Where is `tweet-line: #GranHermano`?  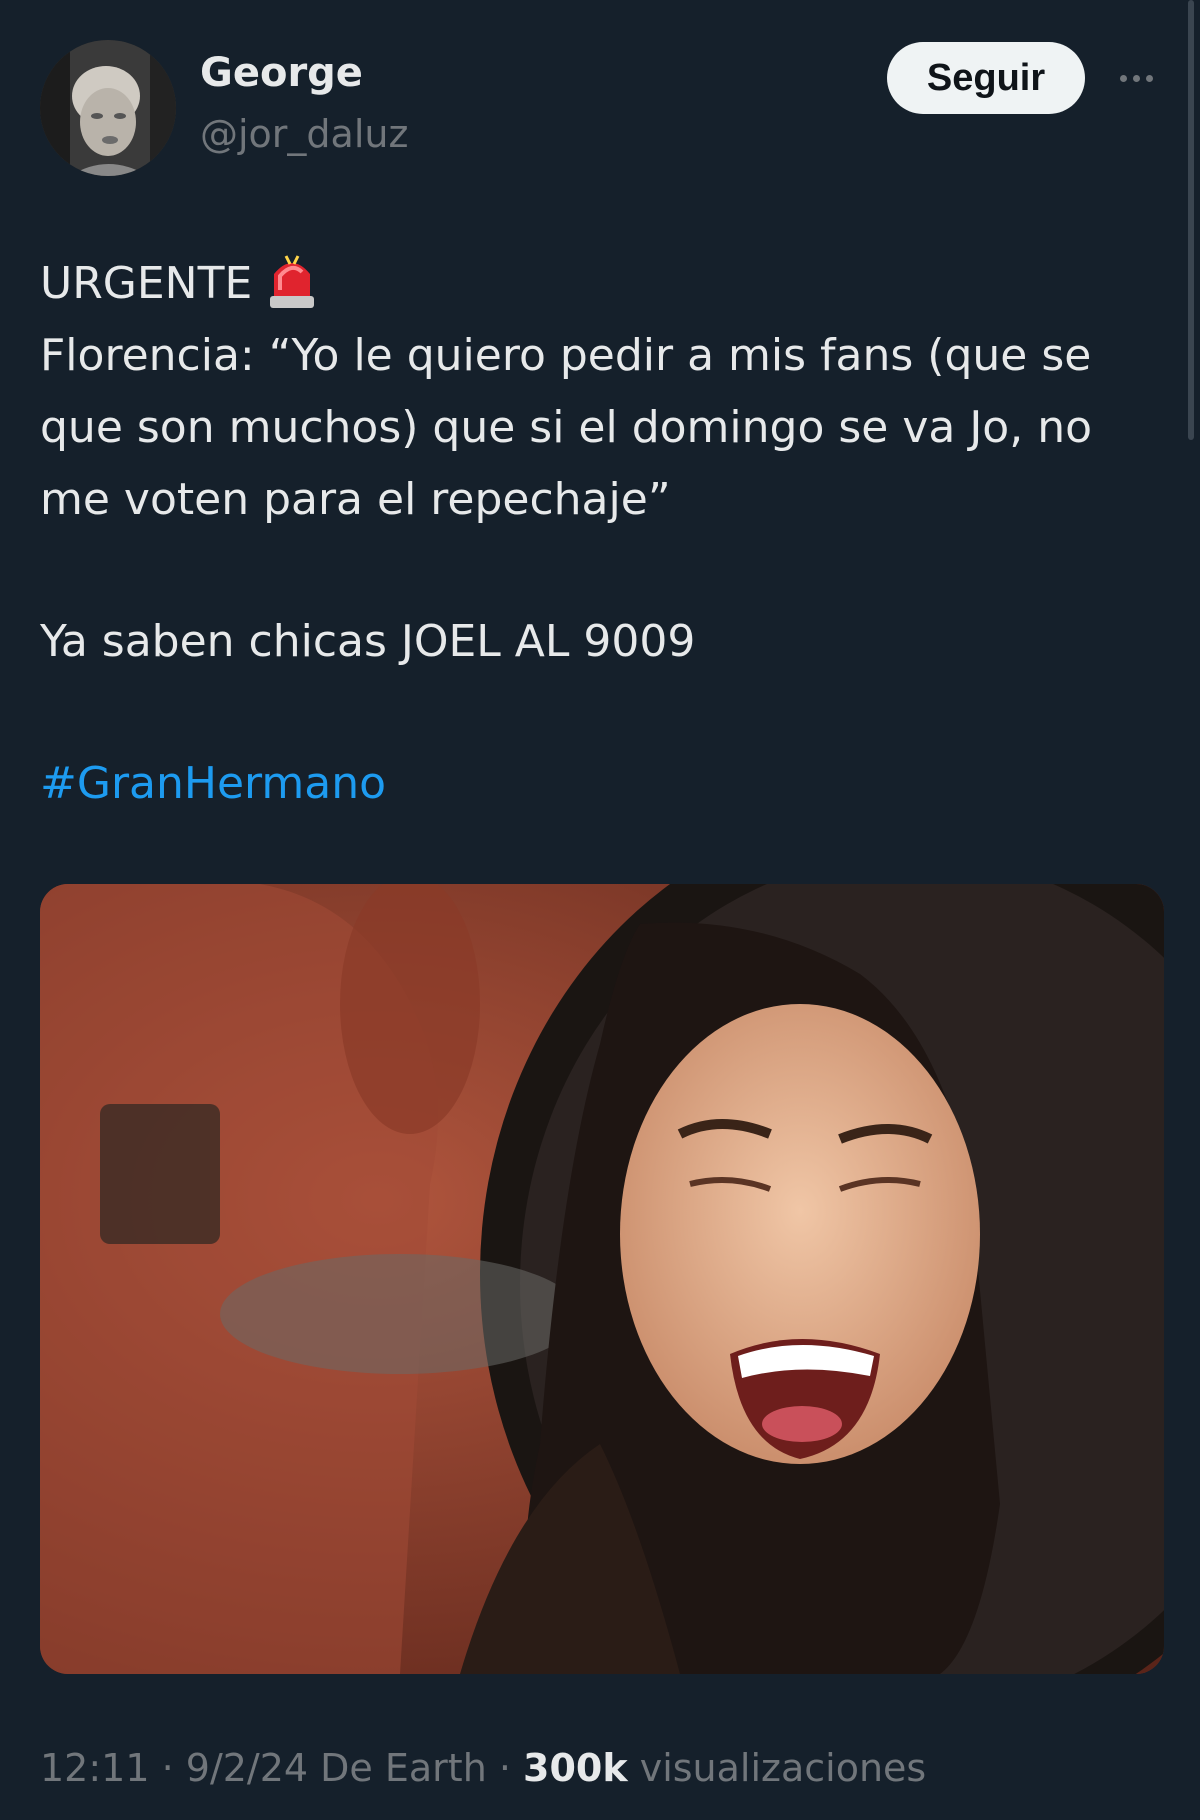 tweet-line: #GranHermano is located at coordinates (600, 784).